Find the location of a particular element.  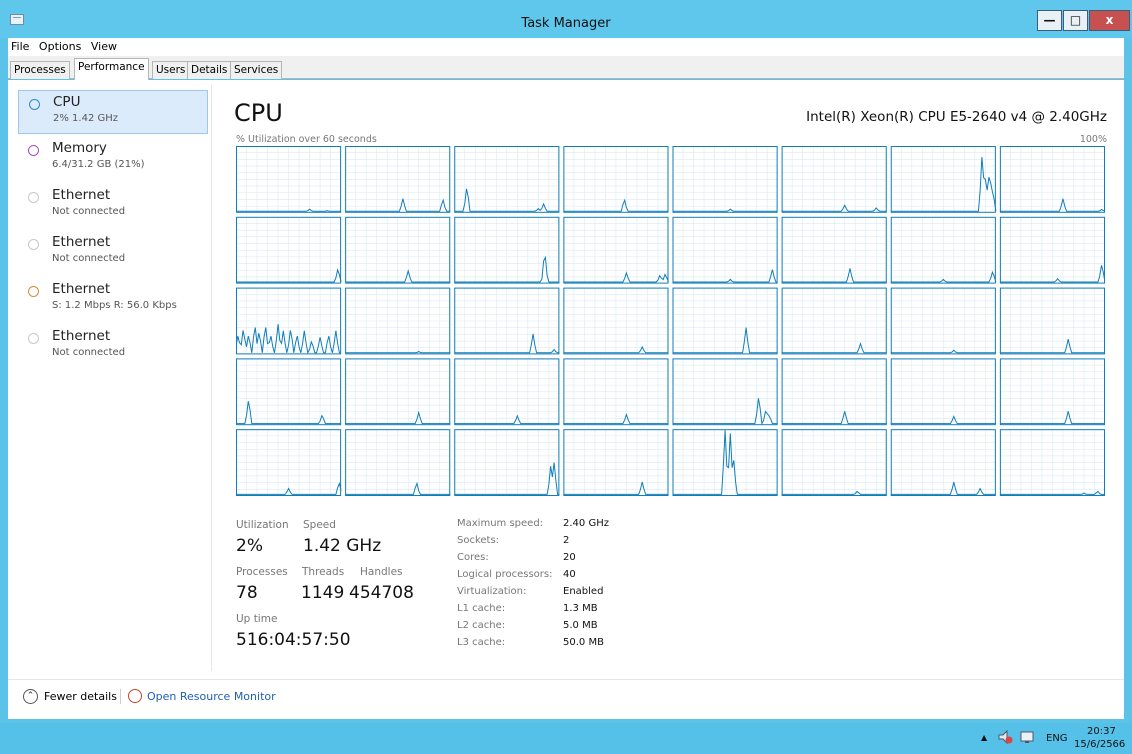

memory-indicator-icon is located at coordinates (33, 150).